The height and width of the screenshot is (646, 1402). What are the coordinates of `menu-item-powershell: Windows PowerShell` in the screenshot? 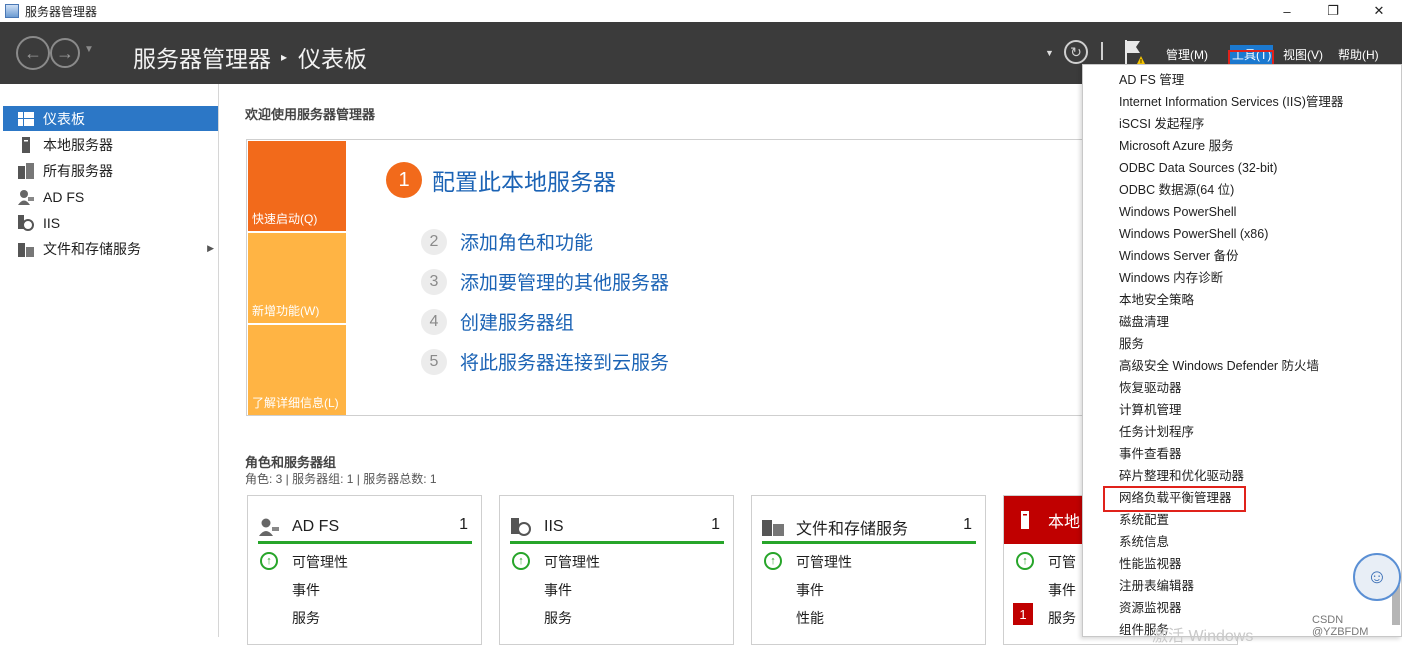 It's located at (1177, 212).